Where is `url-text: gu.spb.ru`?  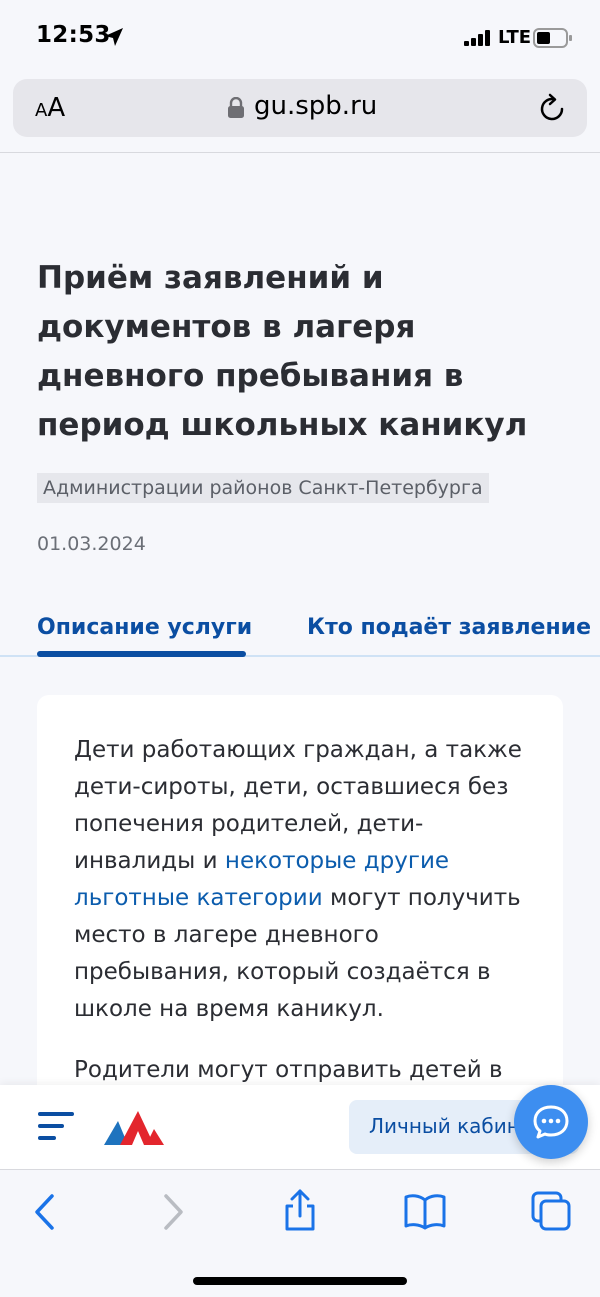
url-text: gu.spb.ru is located at coordinates (315, 106).